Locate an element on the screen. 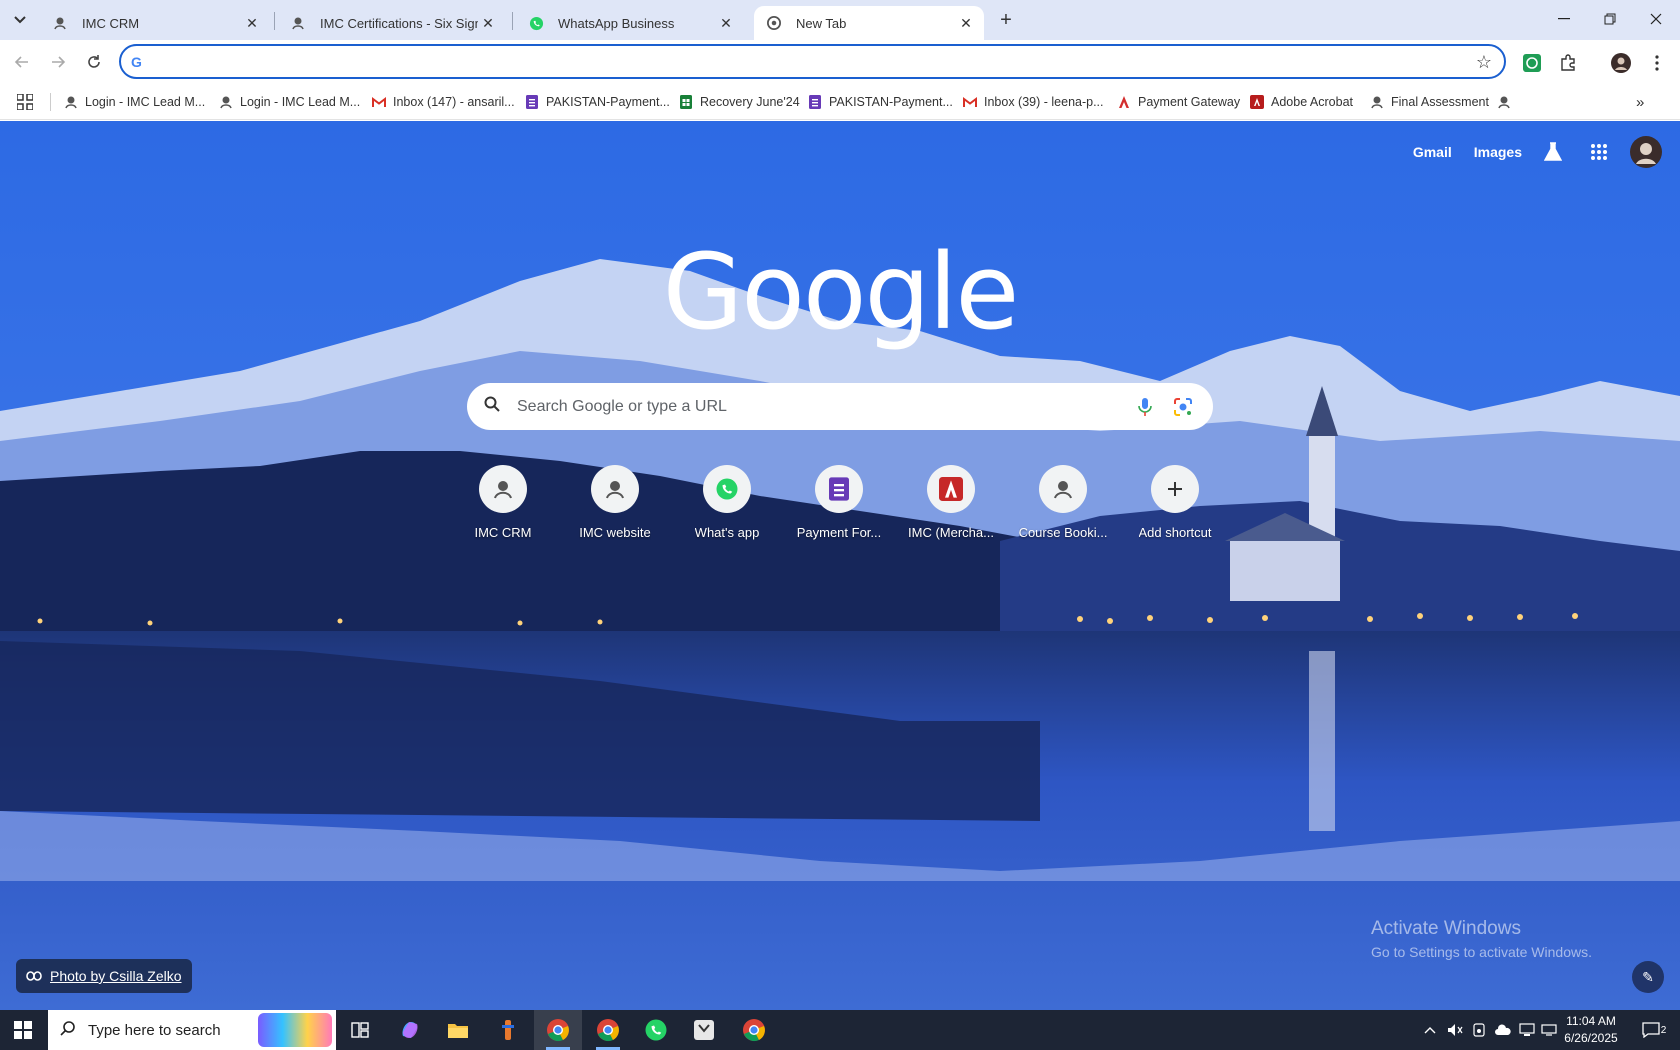 Image resolution: width=1680 pixels, height=1050 pixels. notification-center: 2 is located at coordinates (1654, 1030).